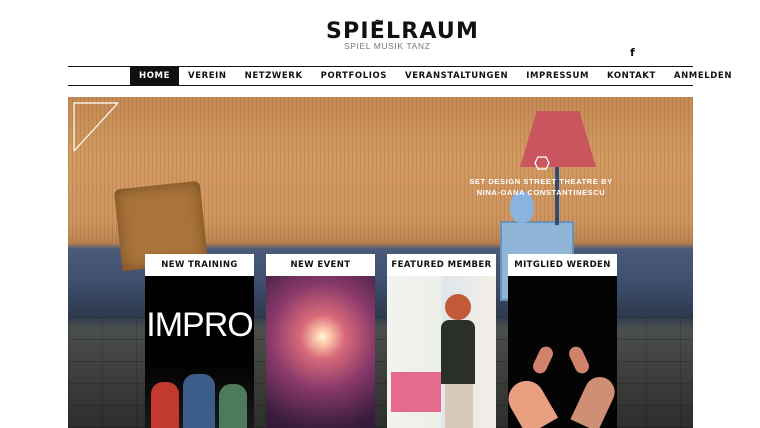 The width and height of the screenshot is (760, 428). I want to click on nav-item-verein: VEREIN, so click(207, 76).